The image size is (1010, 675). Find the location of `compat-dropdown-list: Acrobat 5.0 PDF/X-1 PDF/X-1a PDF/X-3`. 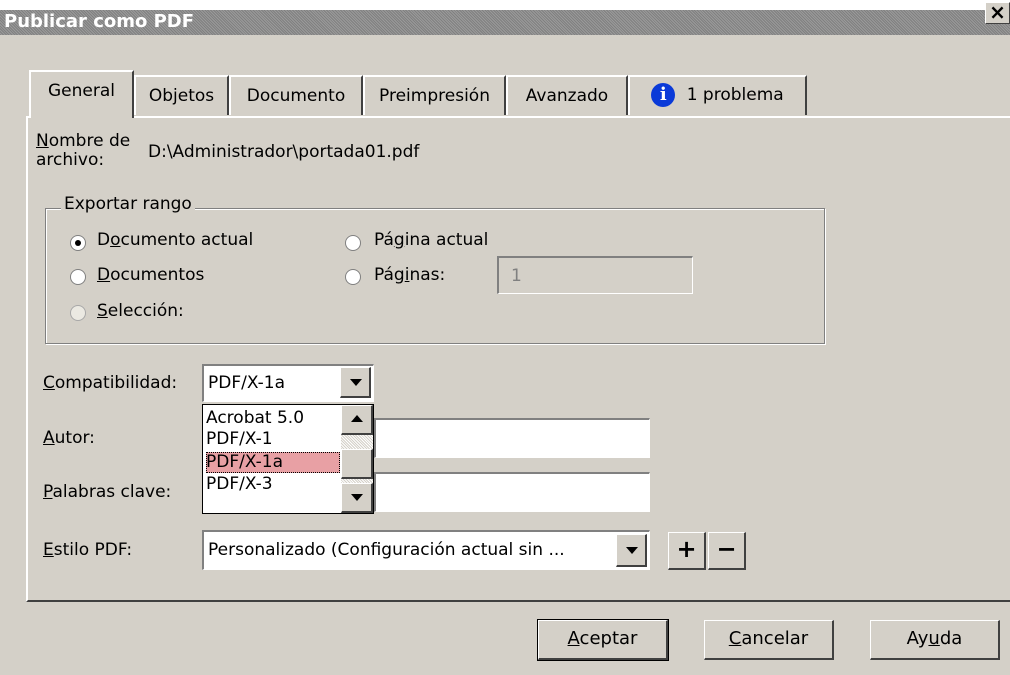

compat-dropdown-list: Acrobat 5.0 PDF/X-1 PDF/X-1a PDF/X-3 is located at coordinates (288, 459).